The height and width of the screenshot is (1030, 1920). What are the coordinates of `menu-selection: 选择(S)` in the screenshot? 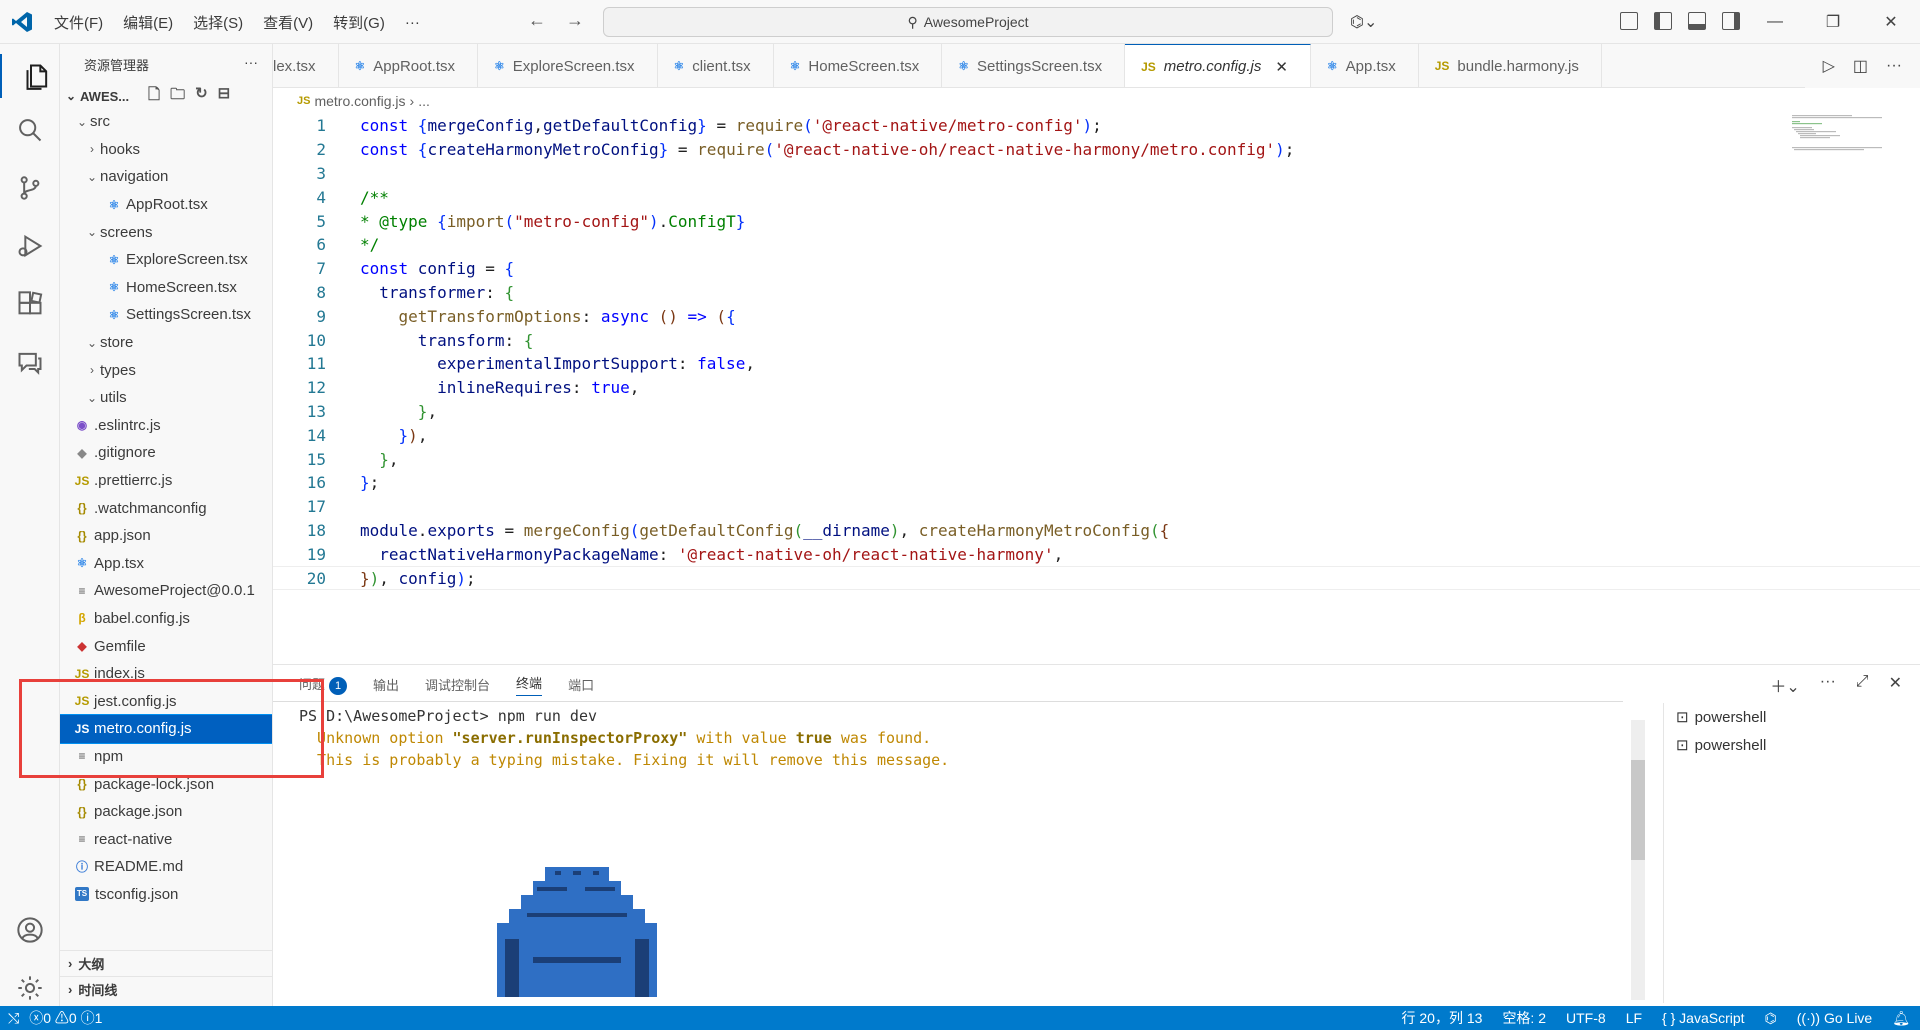 It's located at (218, 22).